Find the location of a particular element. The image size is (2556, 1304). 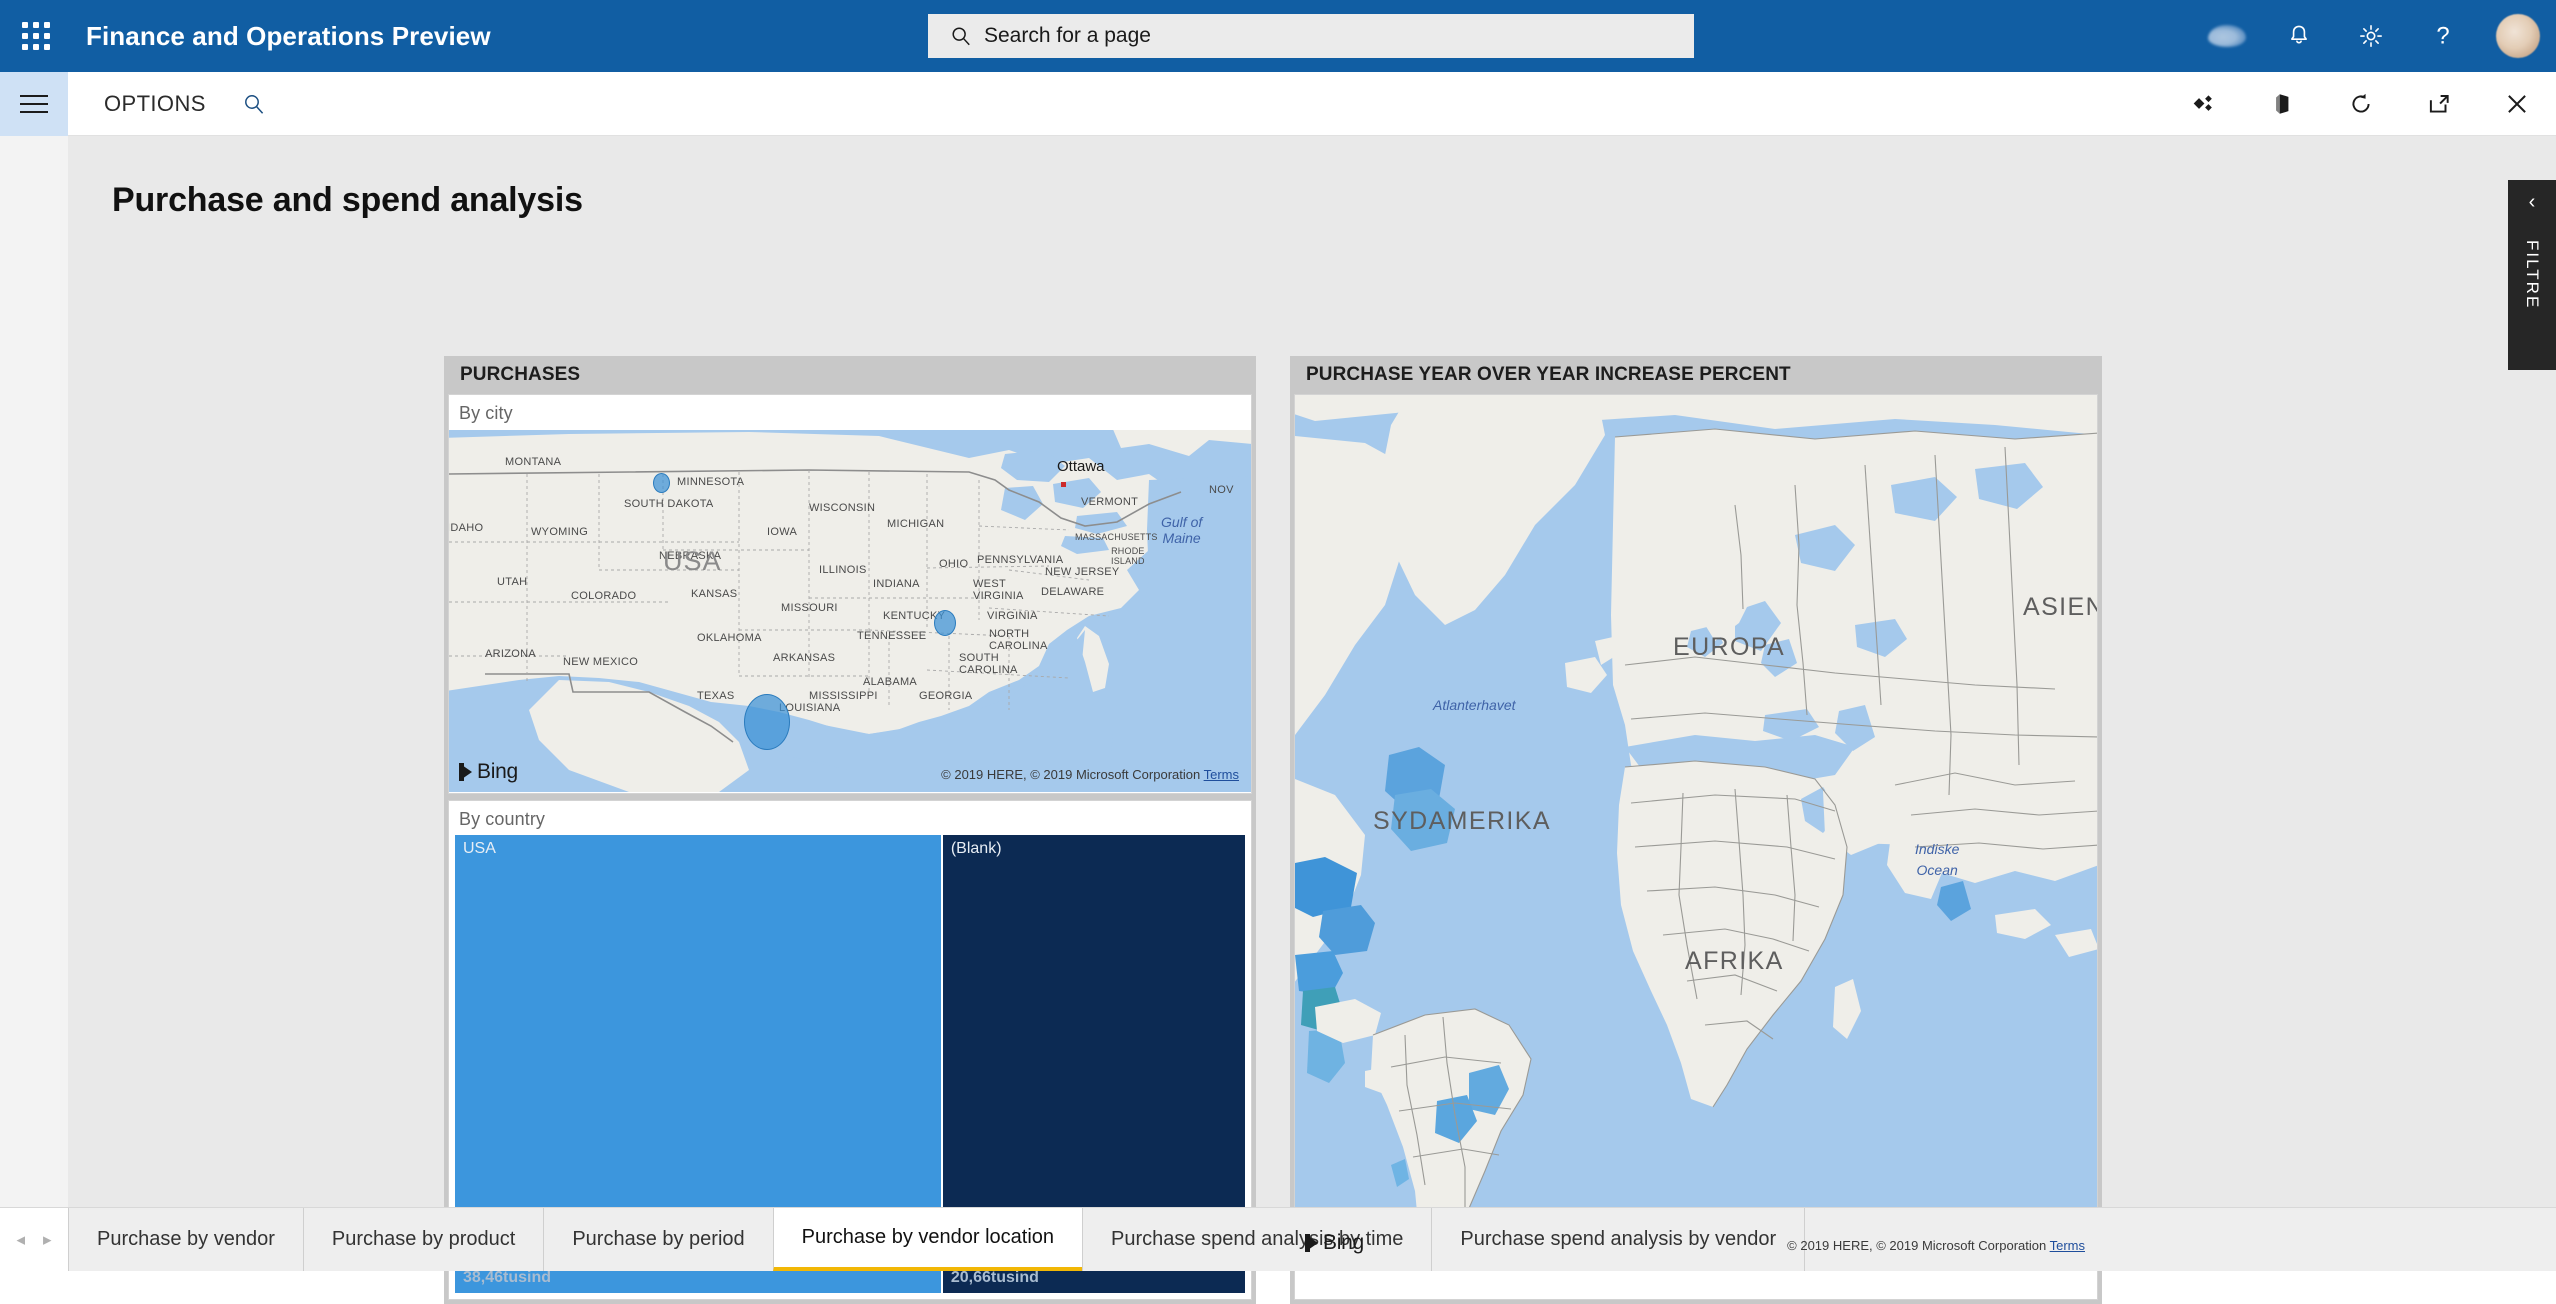

page-search-button is located at coordinates (254, 104).